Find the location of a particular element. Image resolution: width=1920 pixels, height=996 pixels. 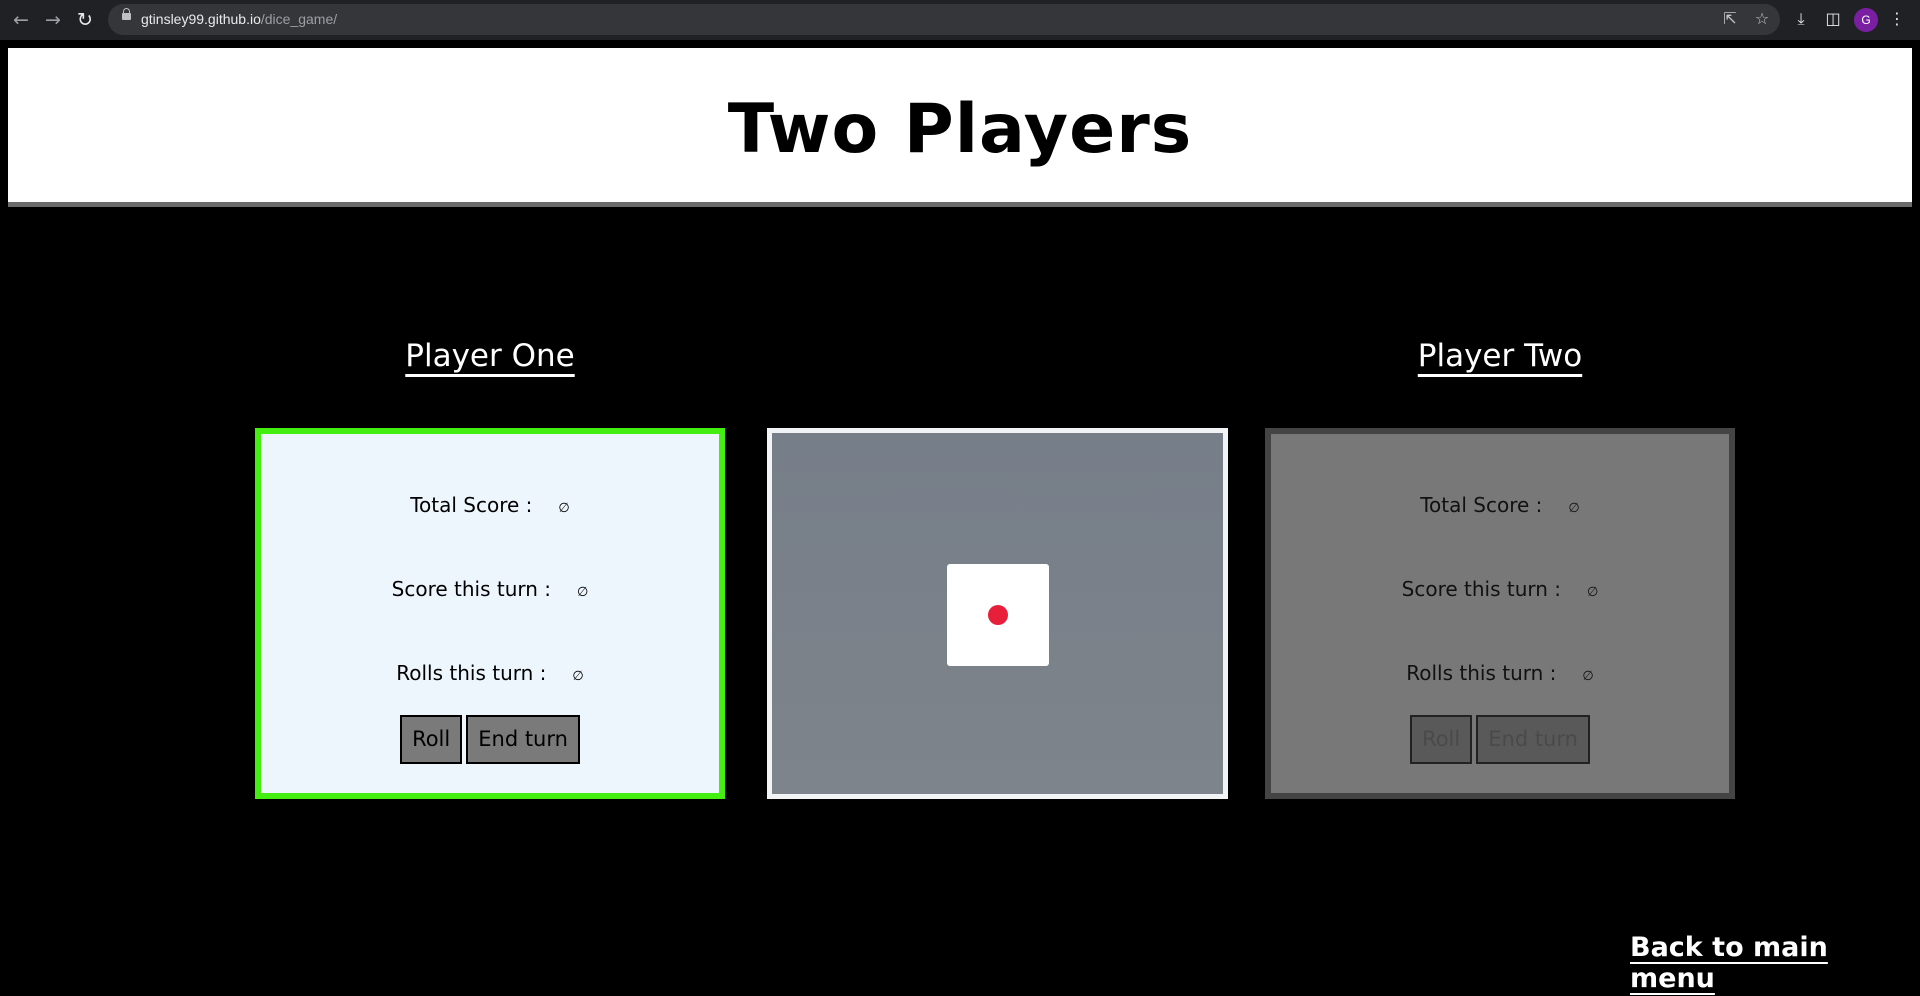

player-two-heading: Player Two is located at coordinates (1500, 356).